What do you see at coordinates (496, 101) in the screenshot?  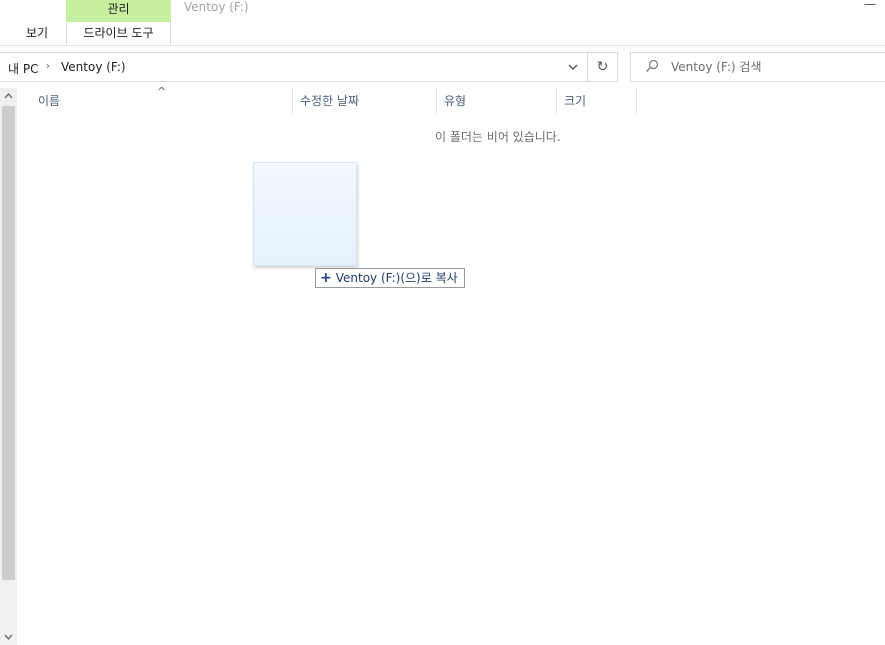 I see `column-header-type: 유형` at bounding box center [496, 101].